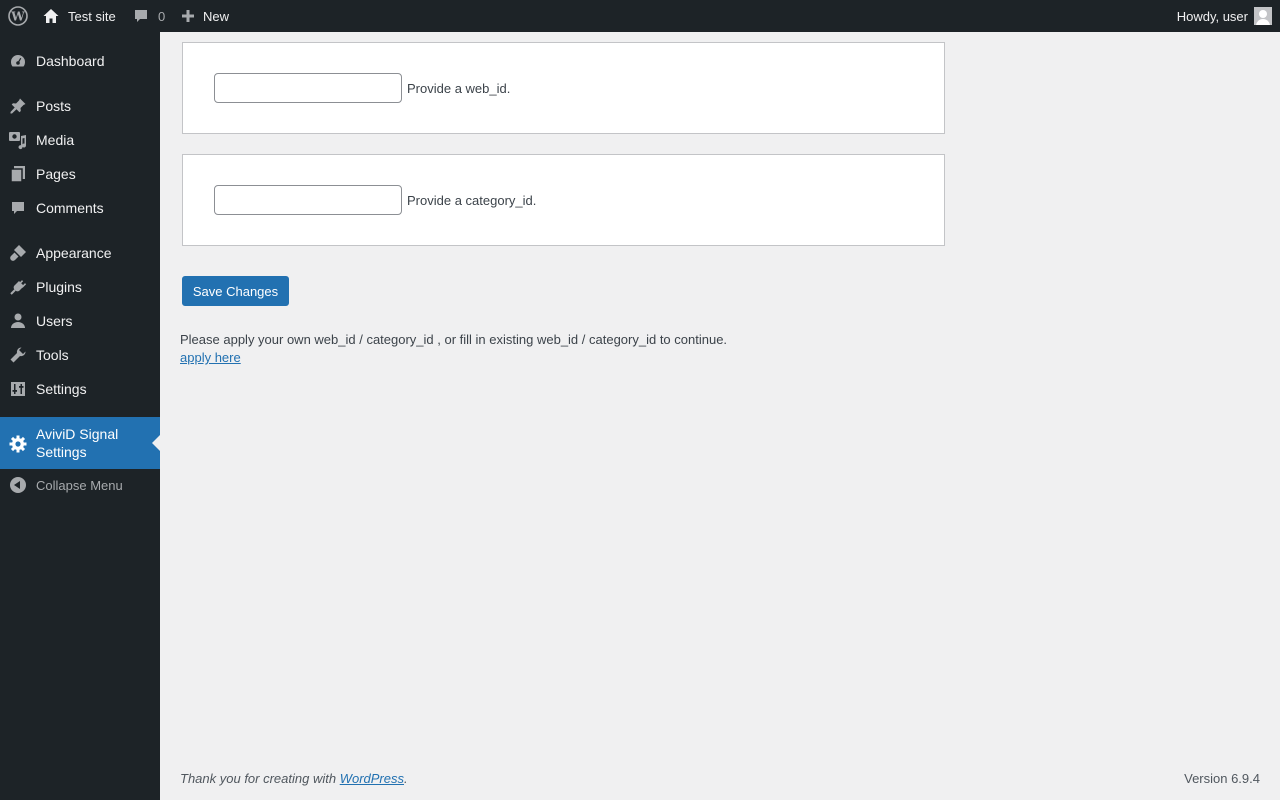  I want to click on category-id-section: Provide a category_id., so click(563, 200).